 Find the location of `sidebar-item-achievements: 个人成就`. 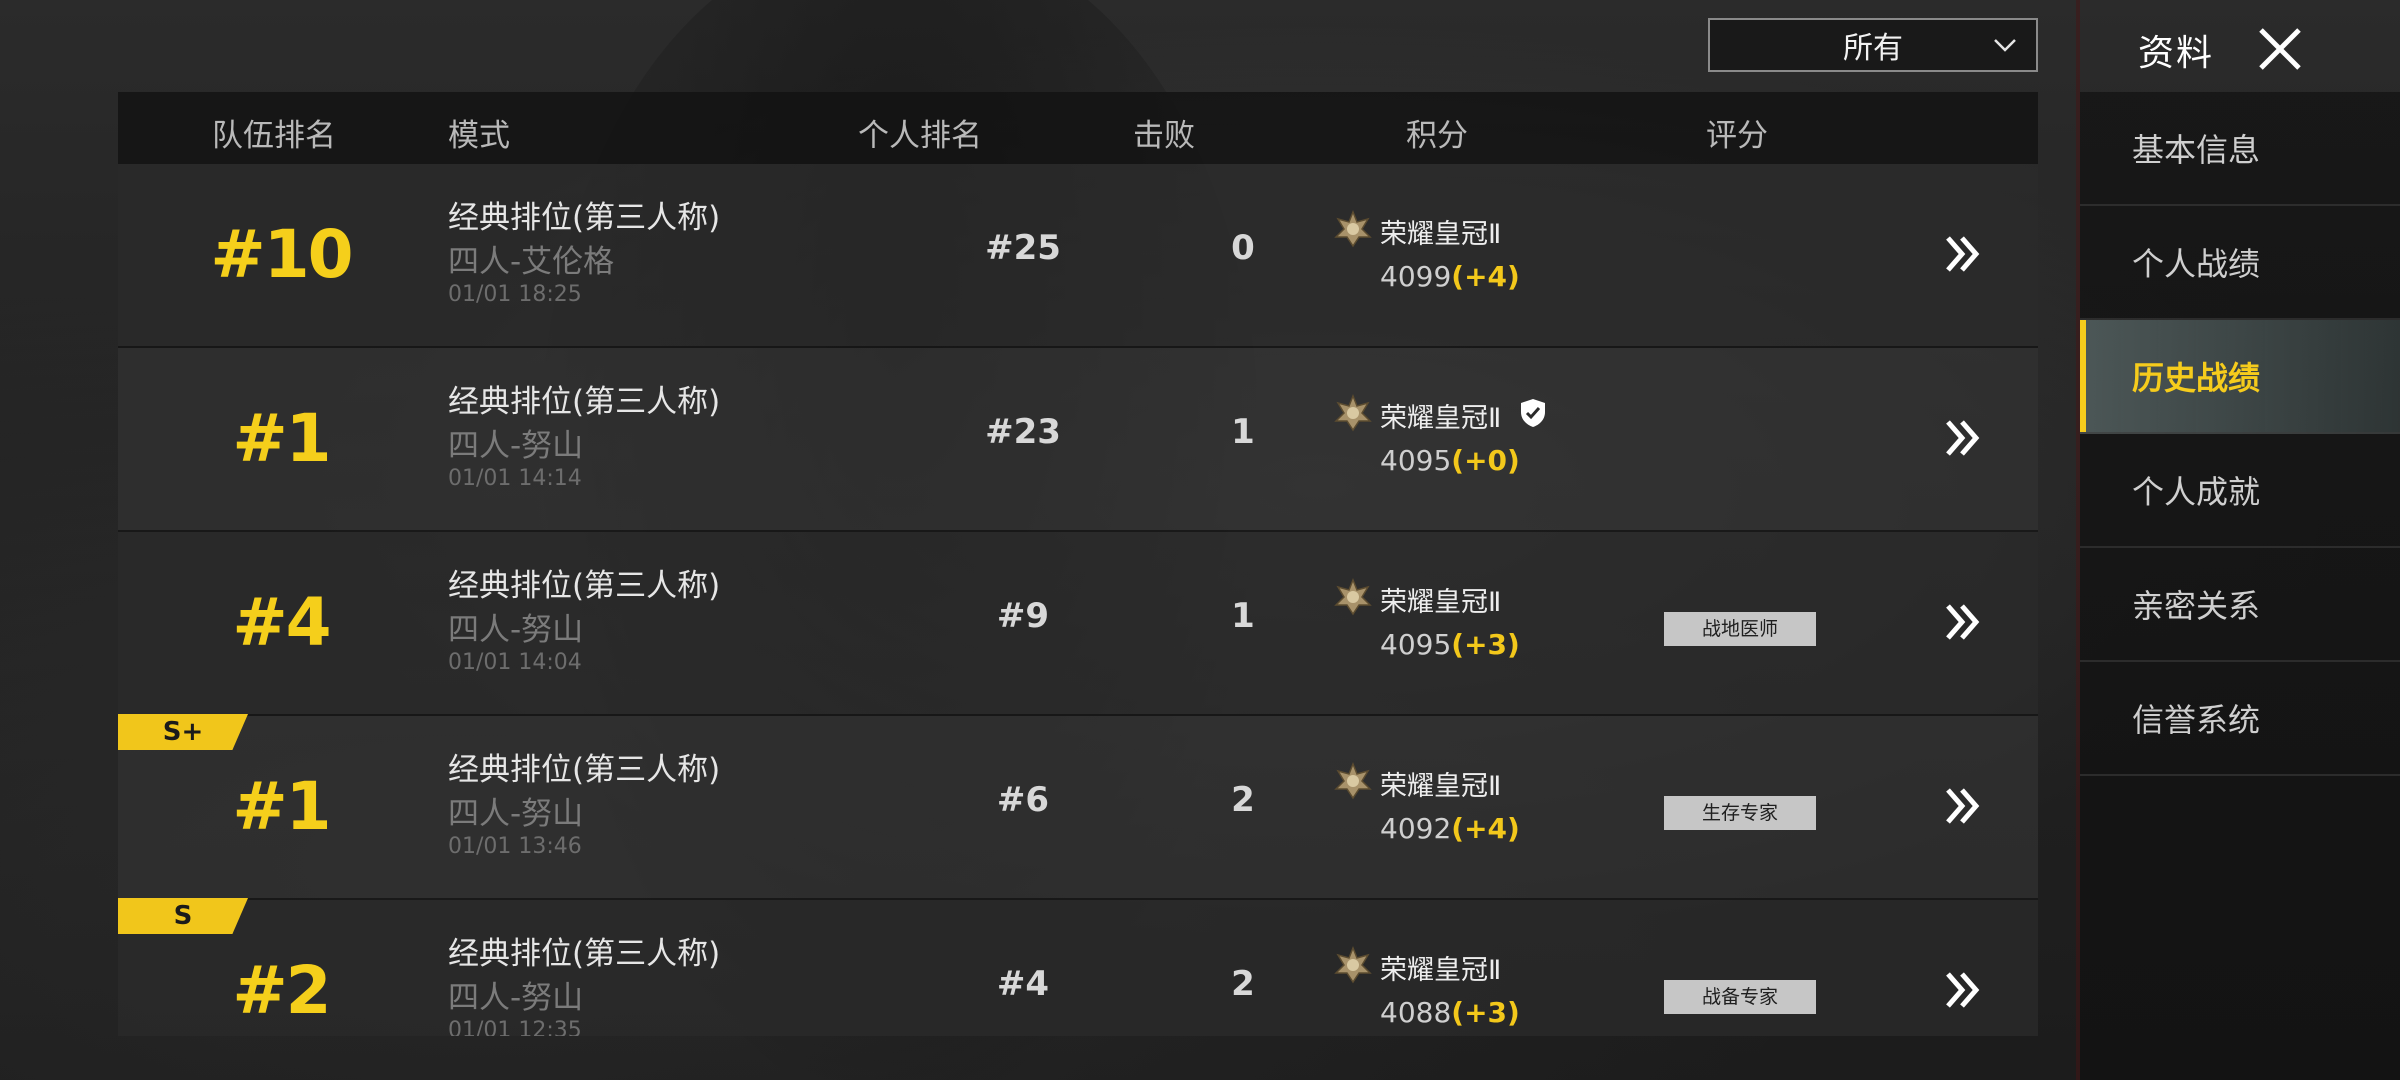

sidebar-item-achievements: 个人成就 is located at coordinates (2240, 491).